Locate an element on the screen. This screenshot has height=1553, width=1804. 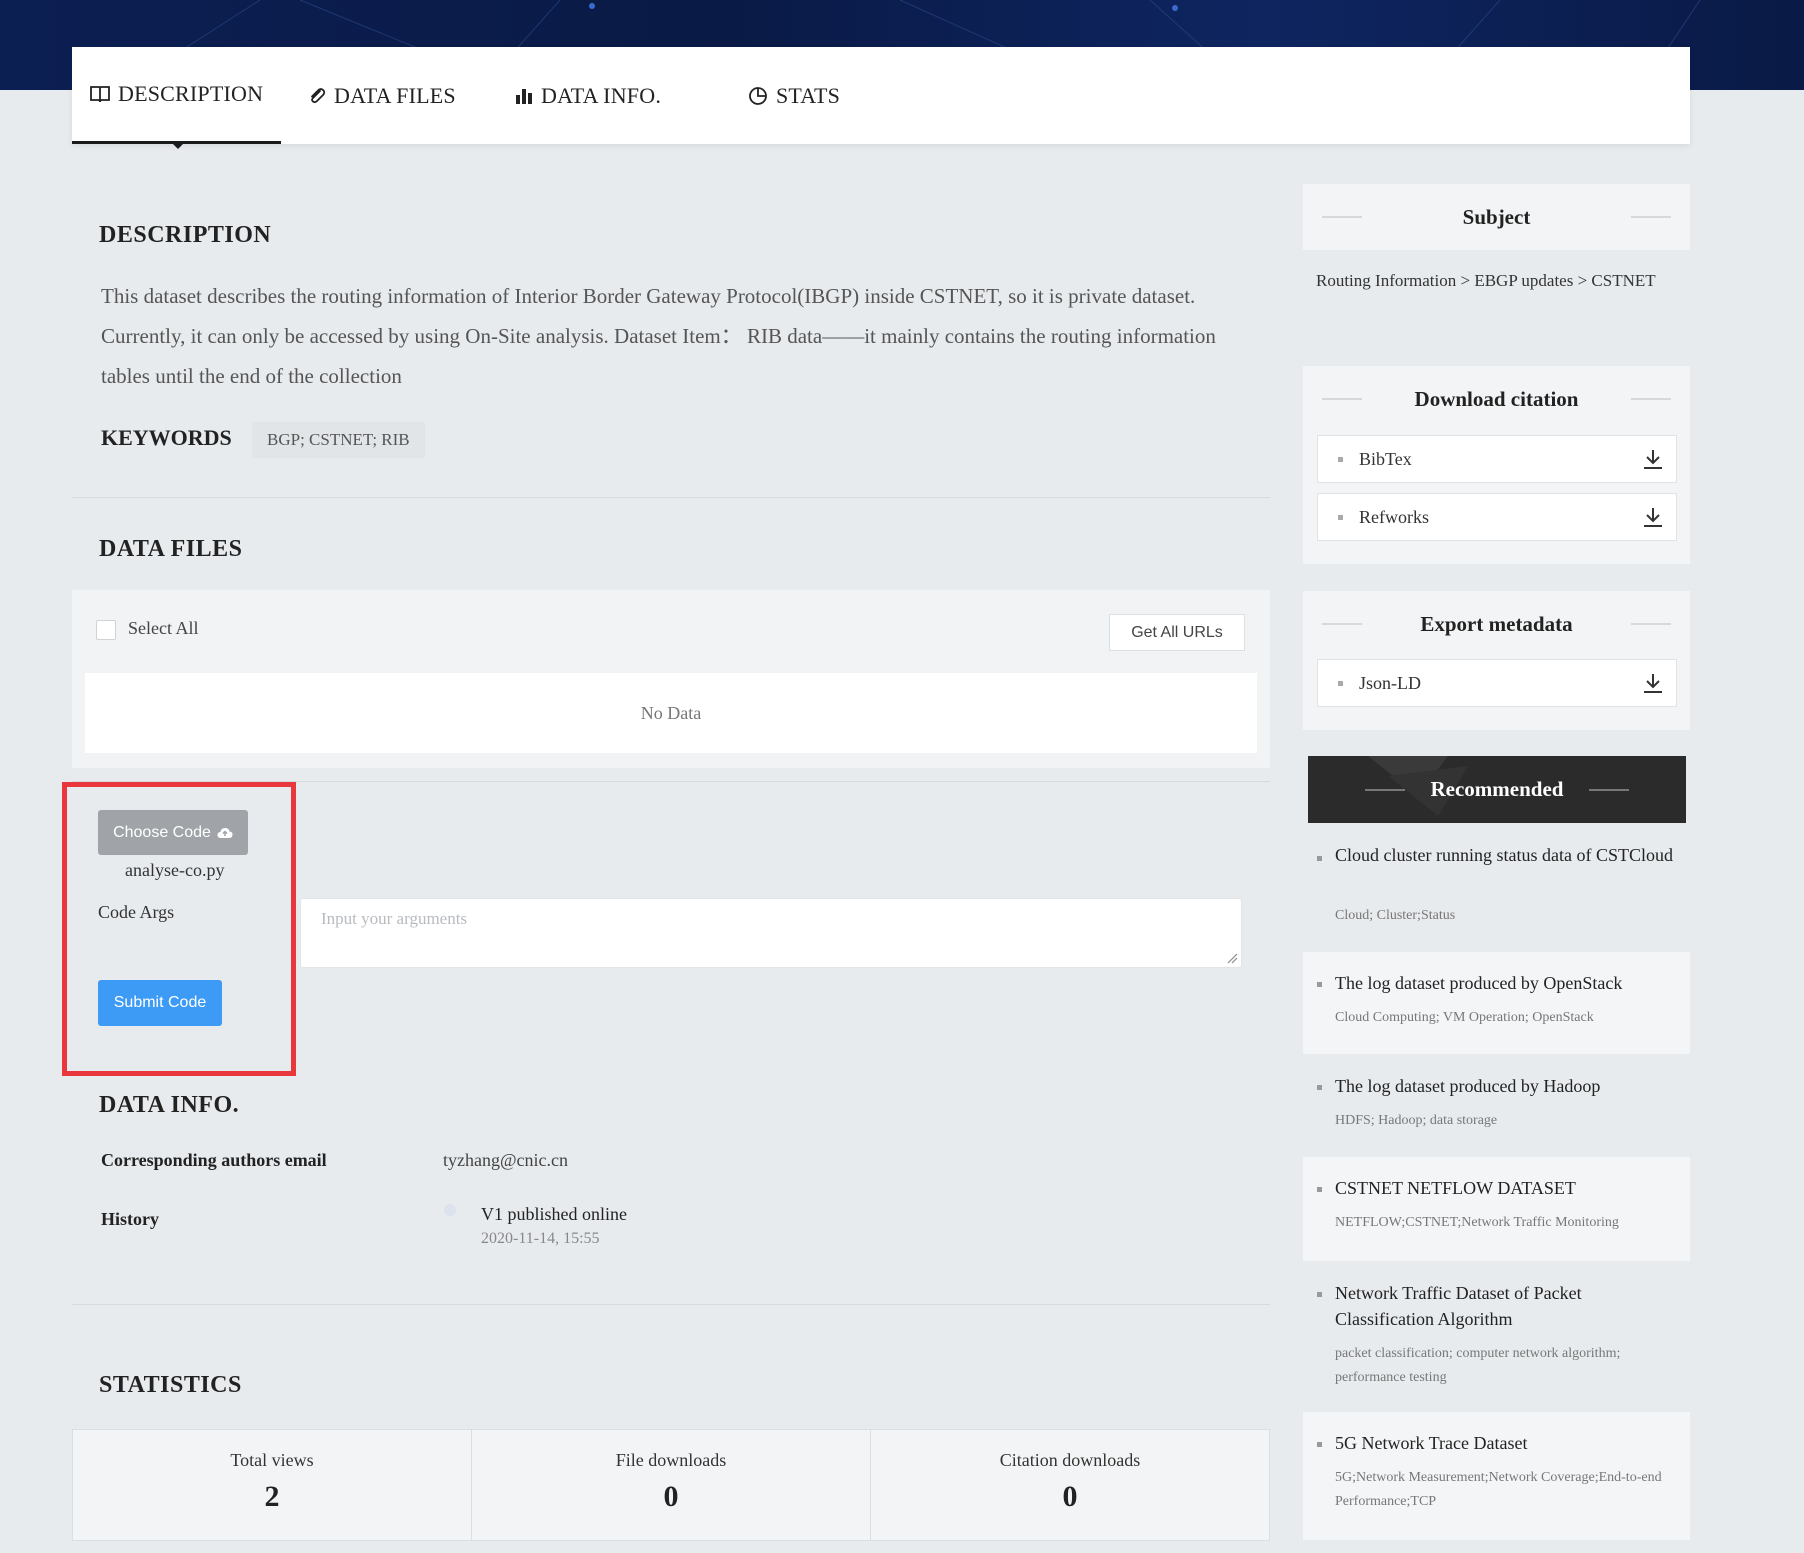
tab-bar: DESCRIPTION DATA FILES DATA INFO. STATS is located at coordinates (881, 95).